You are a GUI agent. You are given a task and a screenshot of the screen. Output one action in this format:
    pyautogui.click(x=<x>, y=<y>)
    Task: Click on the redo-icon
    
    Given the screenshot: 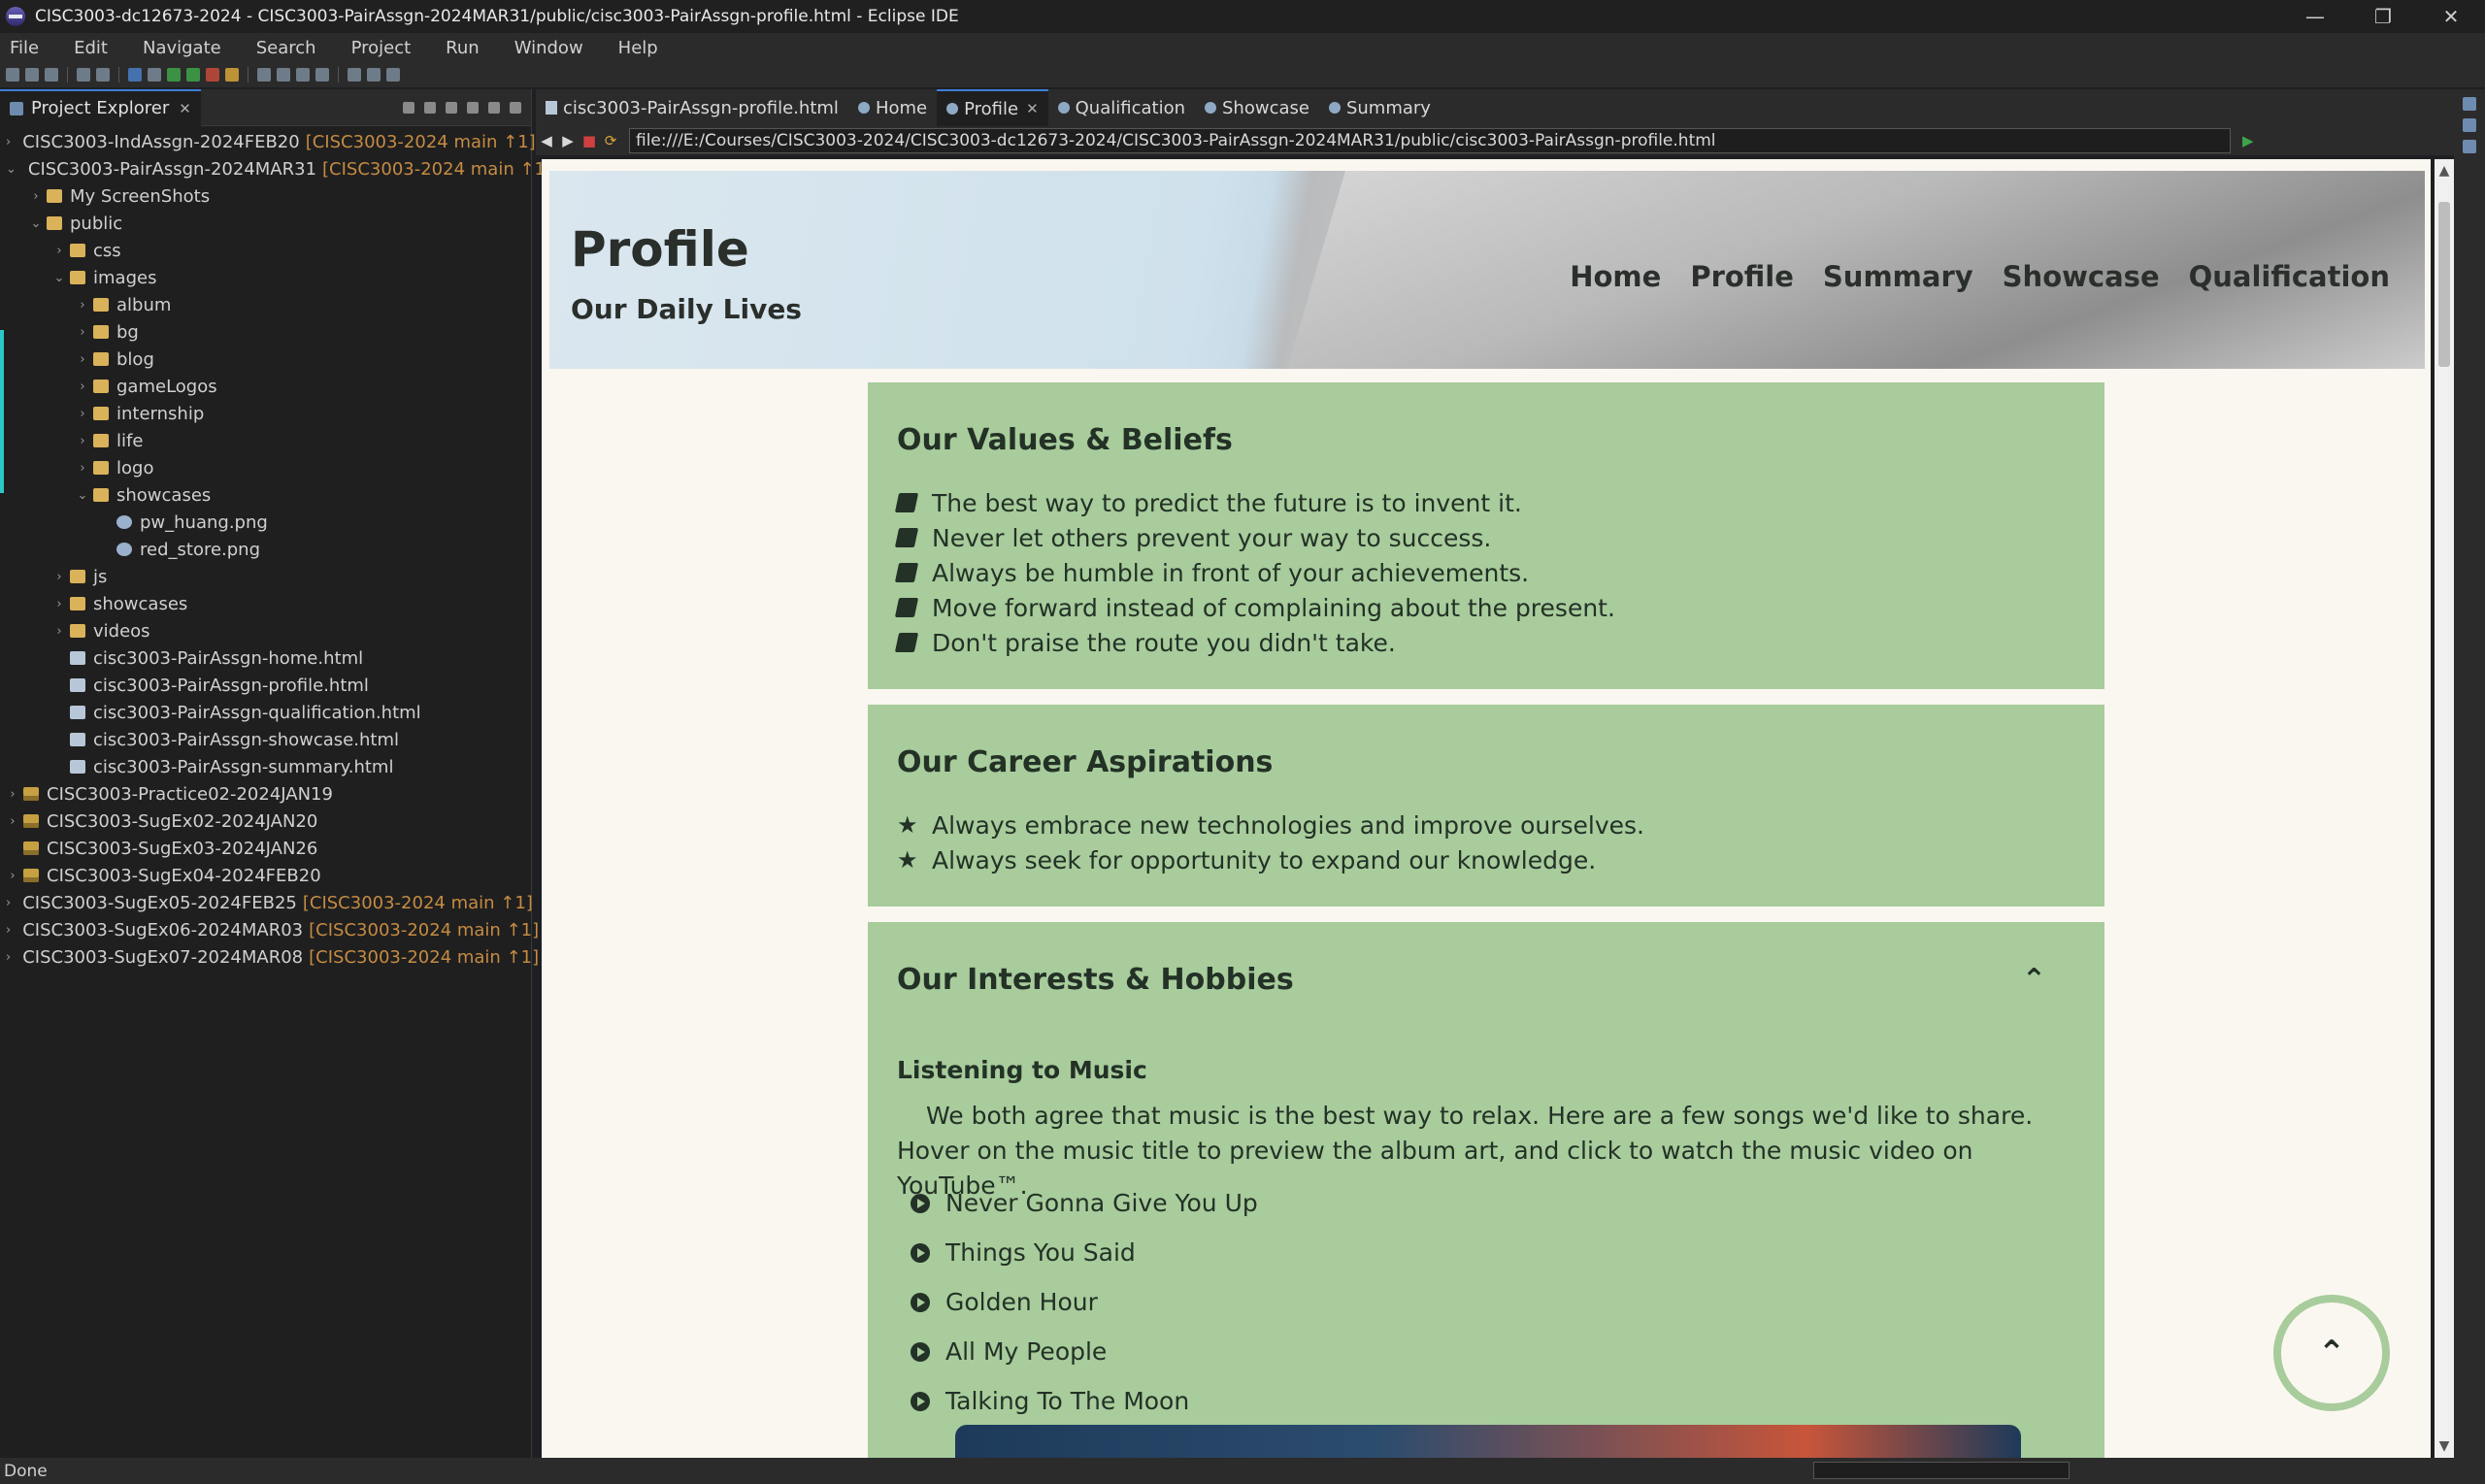 What is the action you would take?
    pyautogui.click(x=103, y=75)
    